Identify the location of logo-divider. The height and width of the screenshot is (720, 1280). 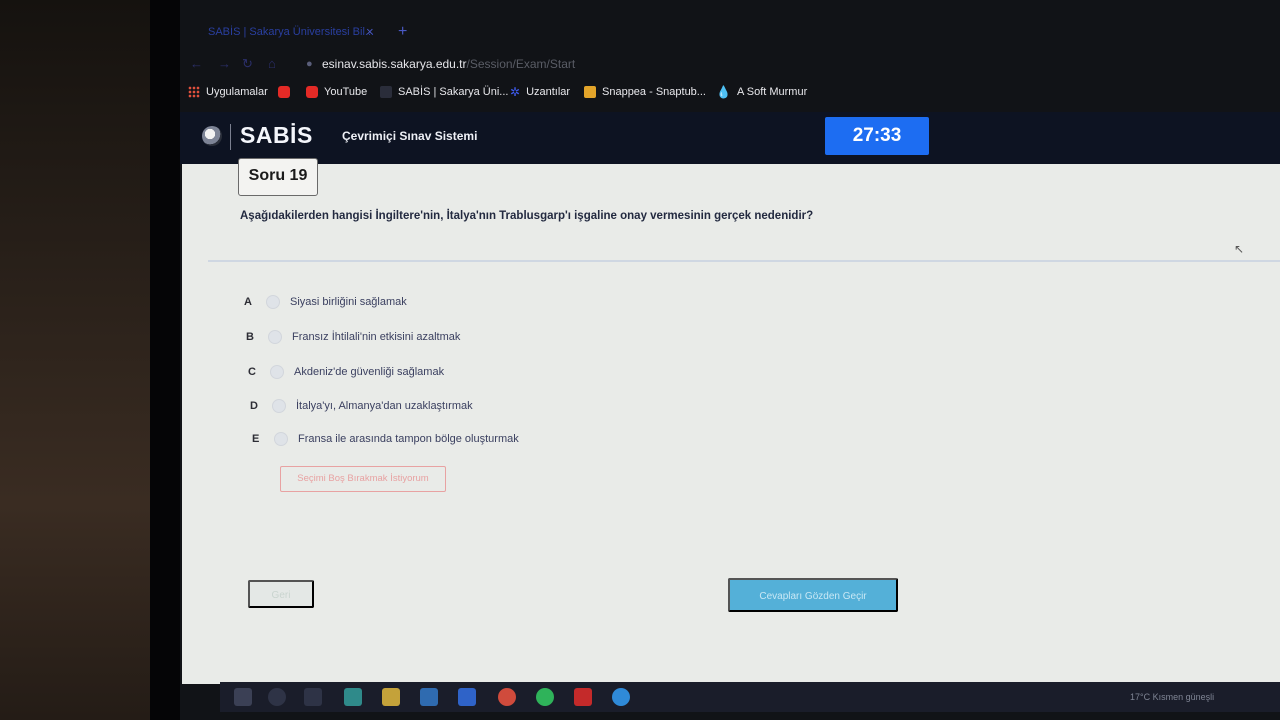
(230, 137).